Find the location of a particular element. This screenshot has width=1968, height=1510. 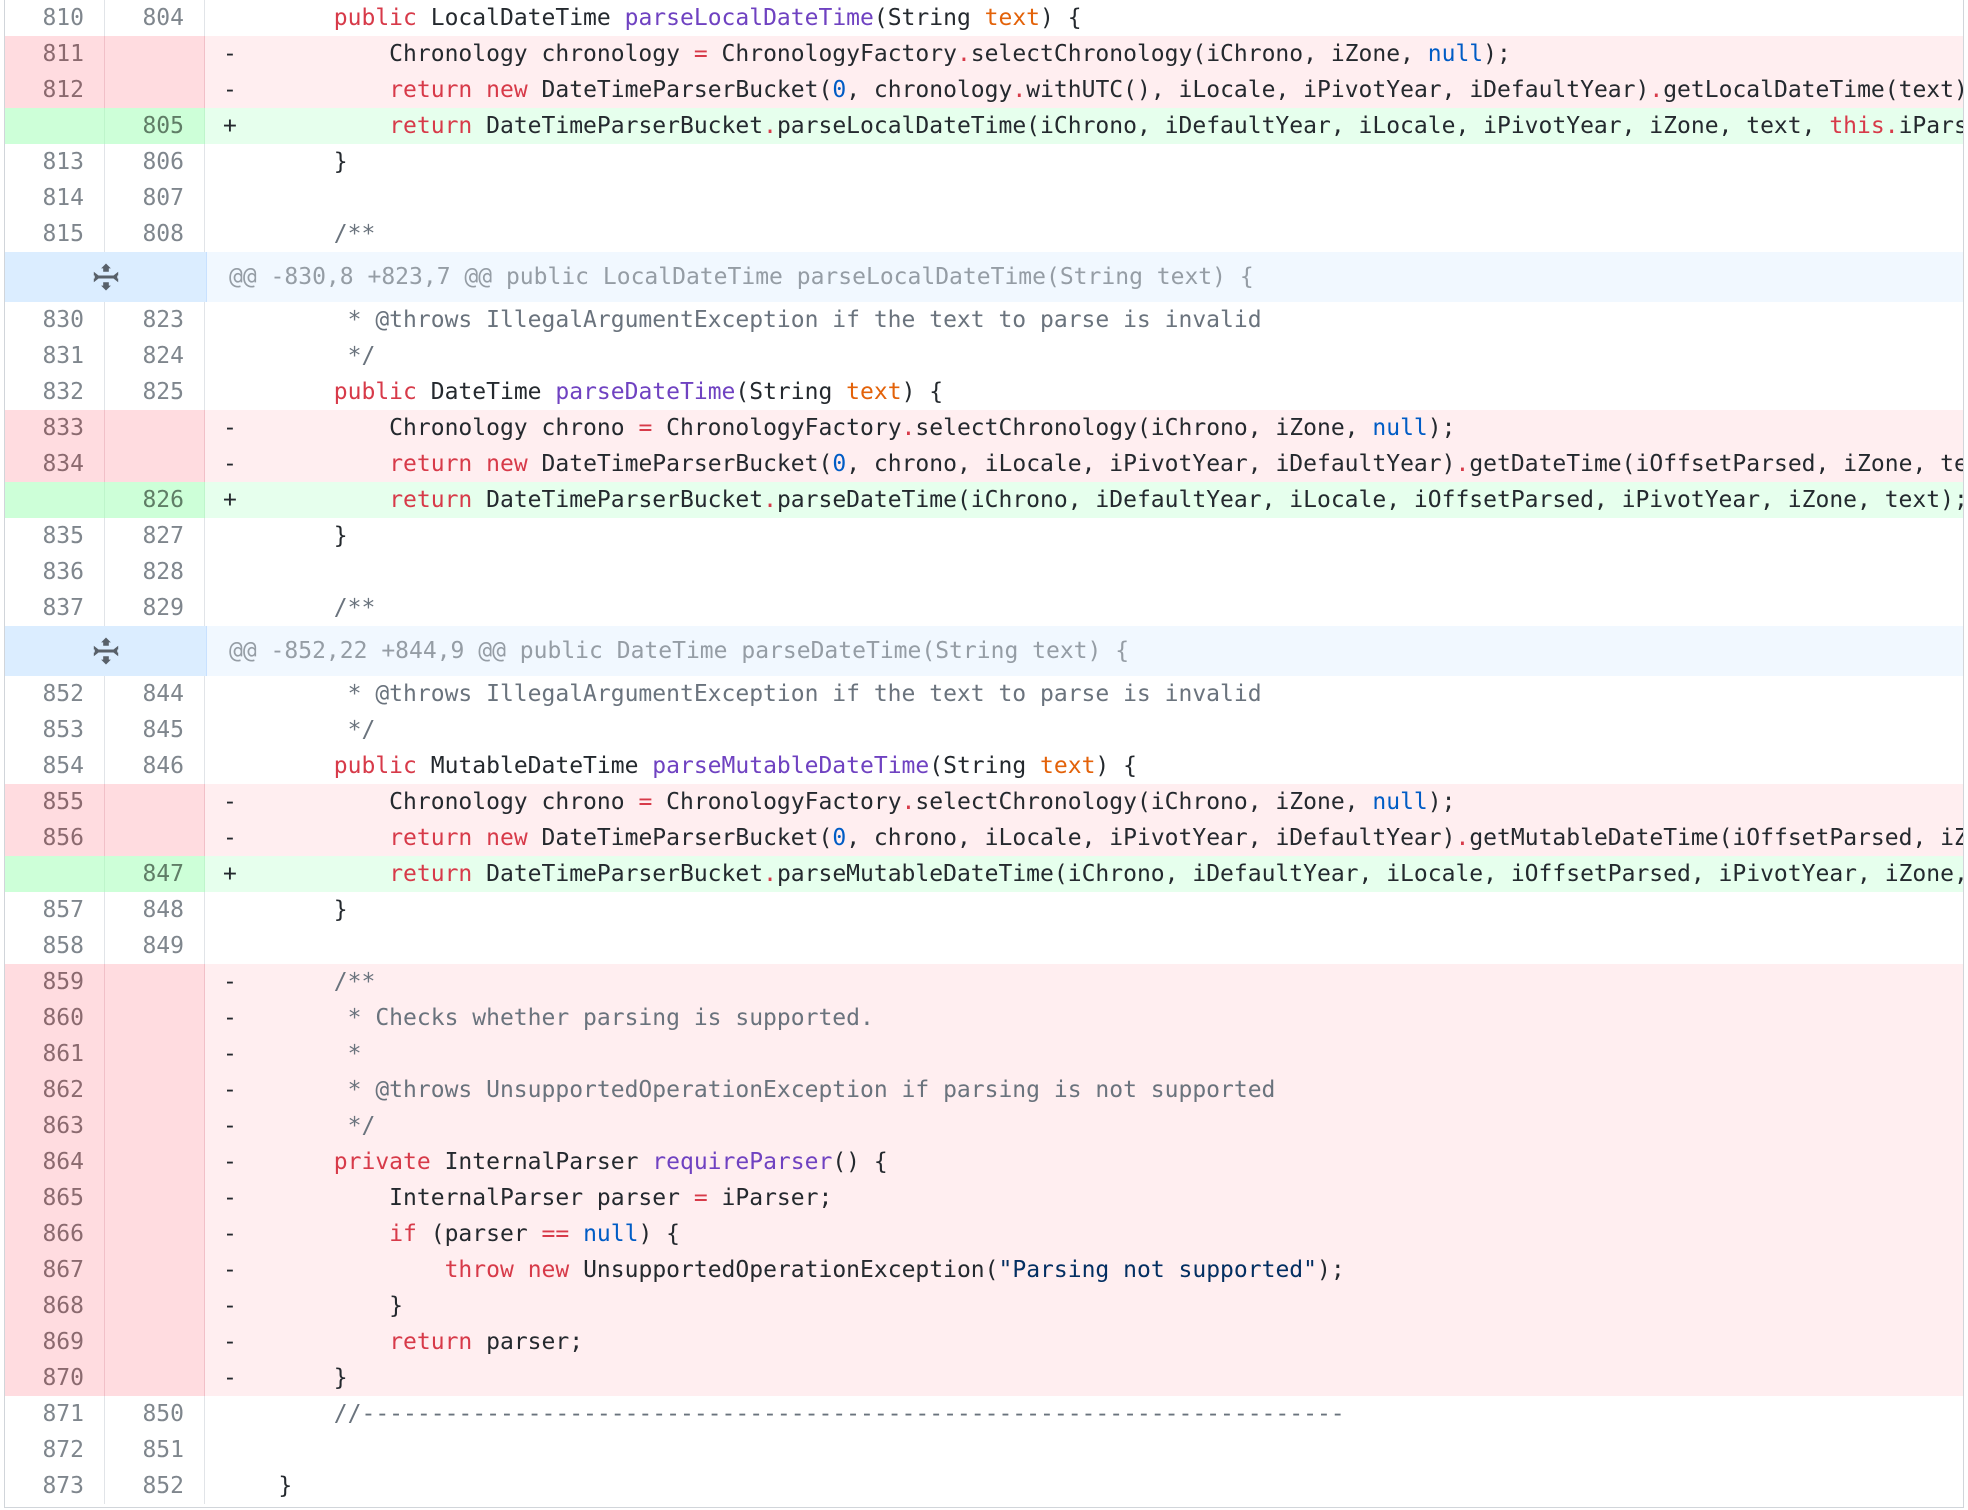

old-line-number: 871 is located at coordinates (55, 1414).